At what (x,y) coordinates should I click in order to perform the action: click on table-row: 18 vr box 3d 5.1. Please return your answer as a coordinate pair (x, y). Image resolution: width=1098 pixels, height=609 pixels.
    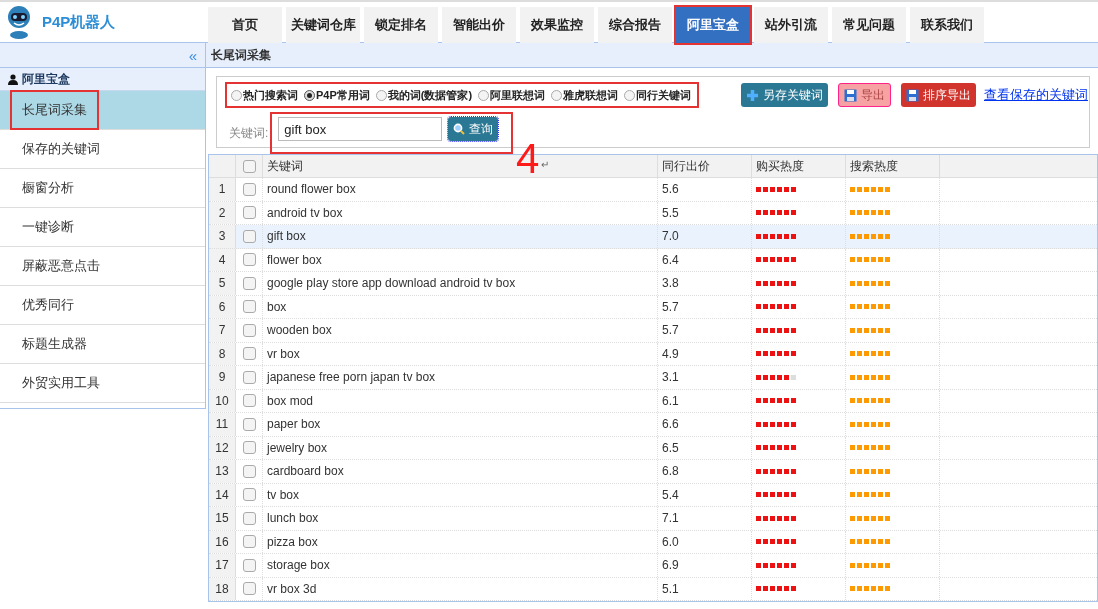
    Looking at the image, I should click on (653, 589).